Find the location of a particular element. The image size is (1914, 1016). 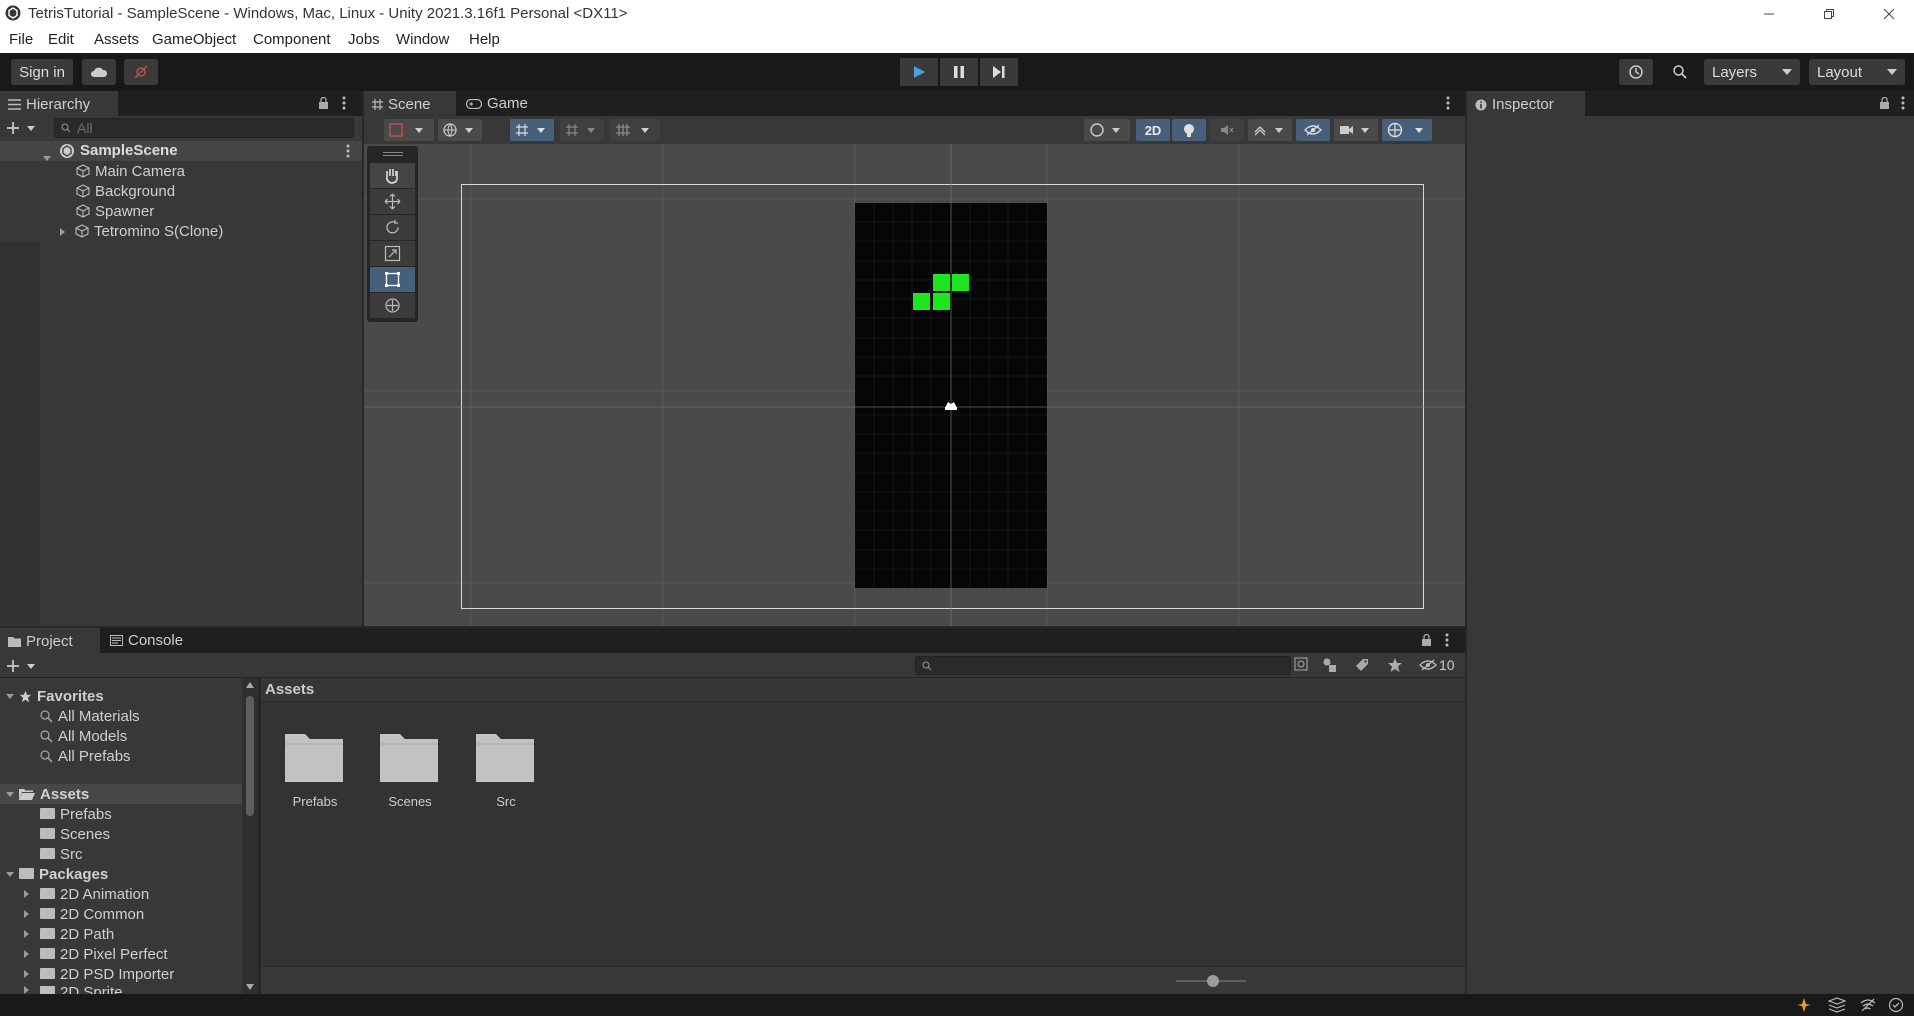

check-icon is located at coordinates (1896, 1005).